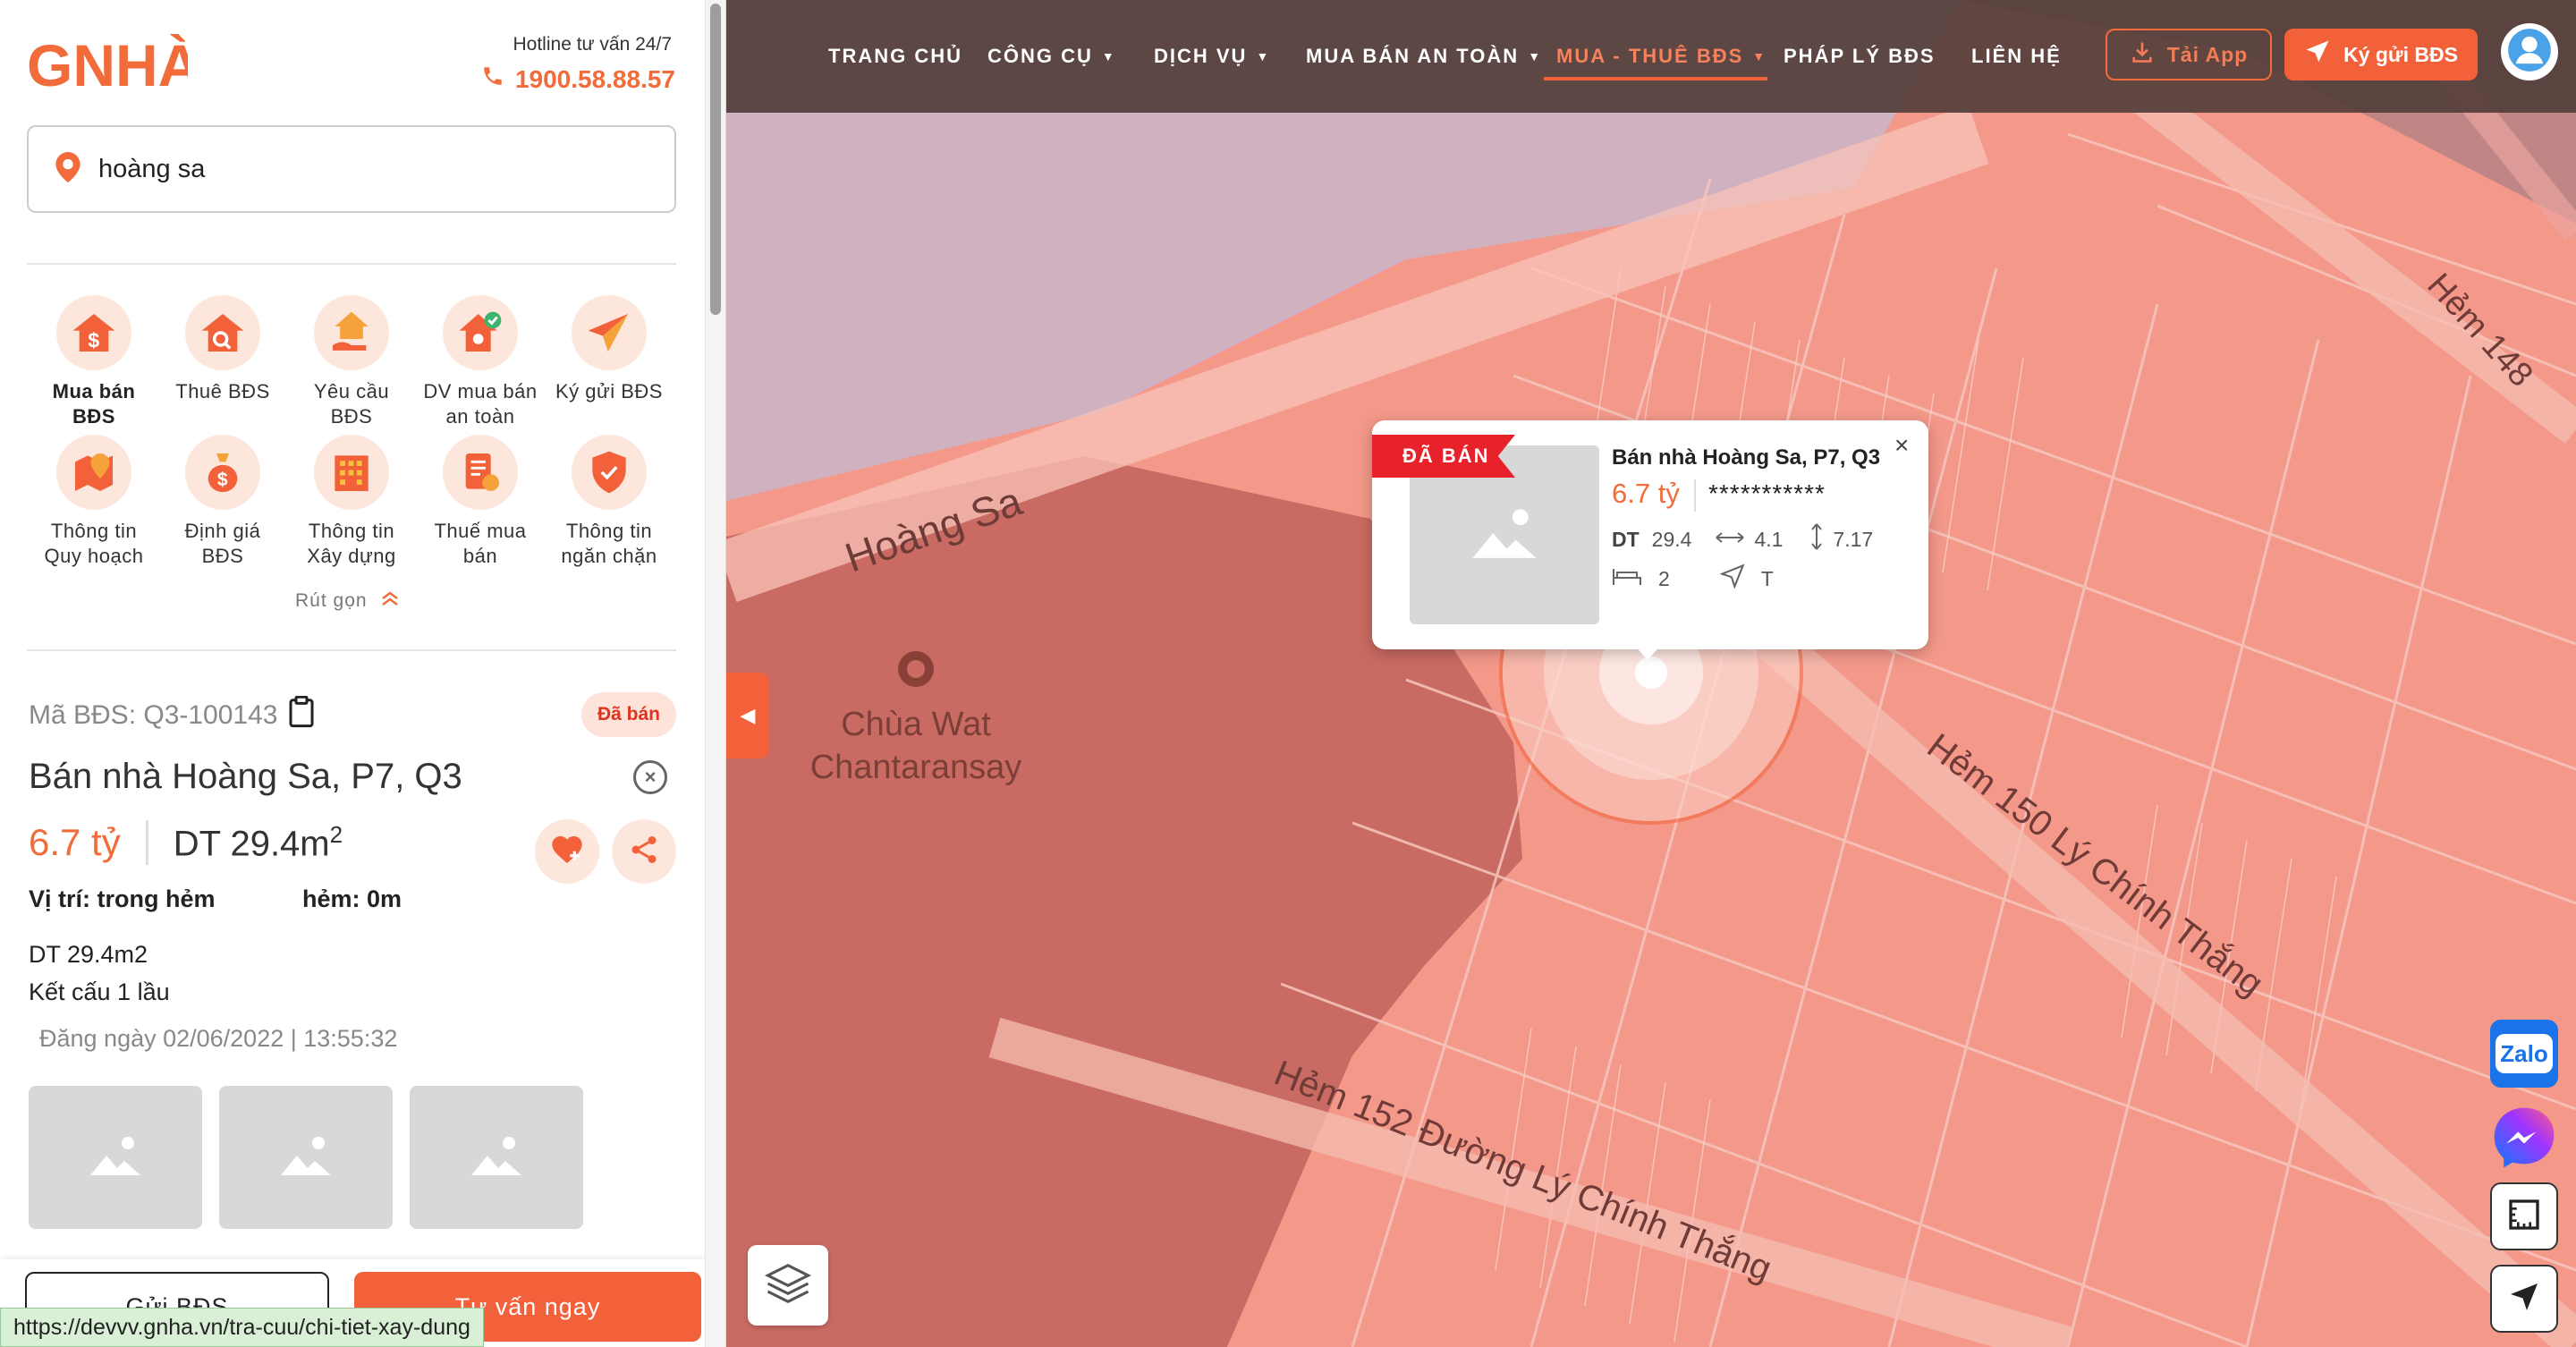 The height and width of the screenshot is (1347, 2576). What do you see at coordinates (492, 79) in the screenshot?
I see `phone-icon` at bounding box center [492, 79].